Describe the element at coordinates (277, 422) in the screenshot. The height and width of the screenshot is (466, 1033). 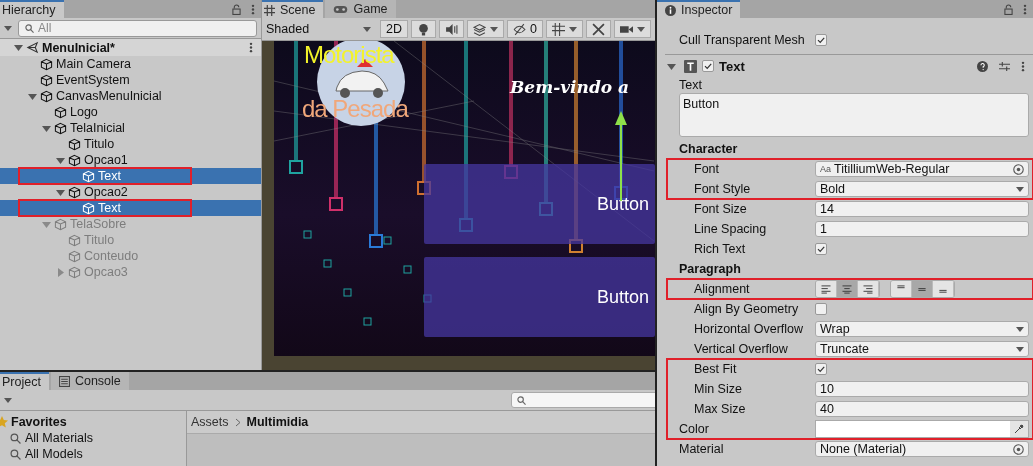
I see `breadcrumb-item: Multimidia` at that location.